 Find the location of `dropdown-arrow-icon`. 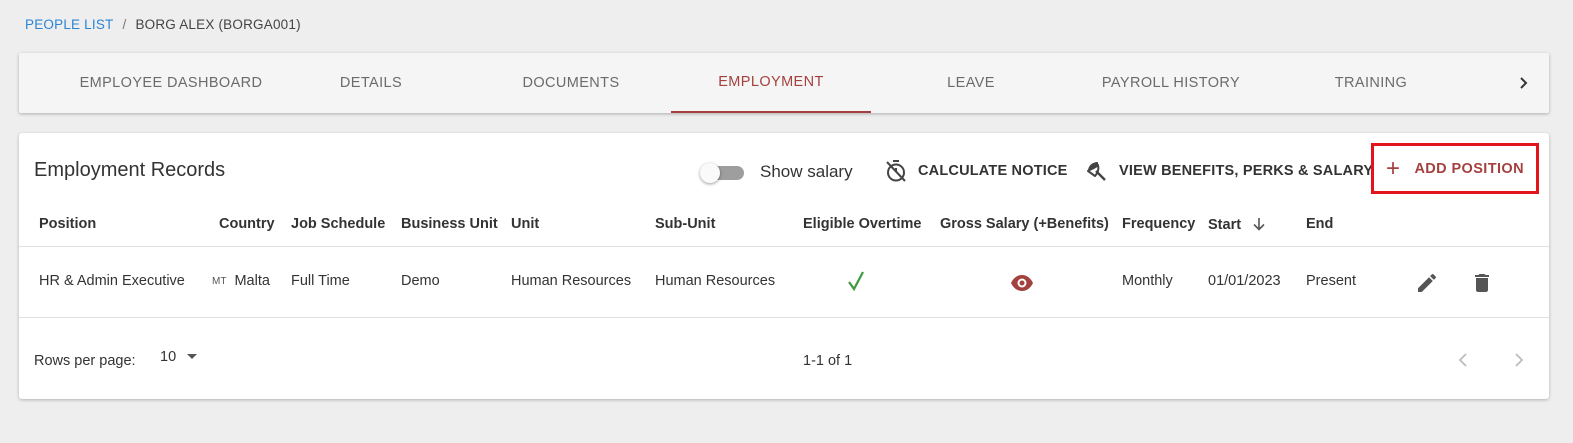

dropdown-arrow-icon is located at coordinates (192, 356).